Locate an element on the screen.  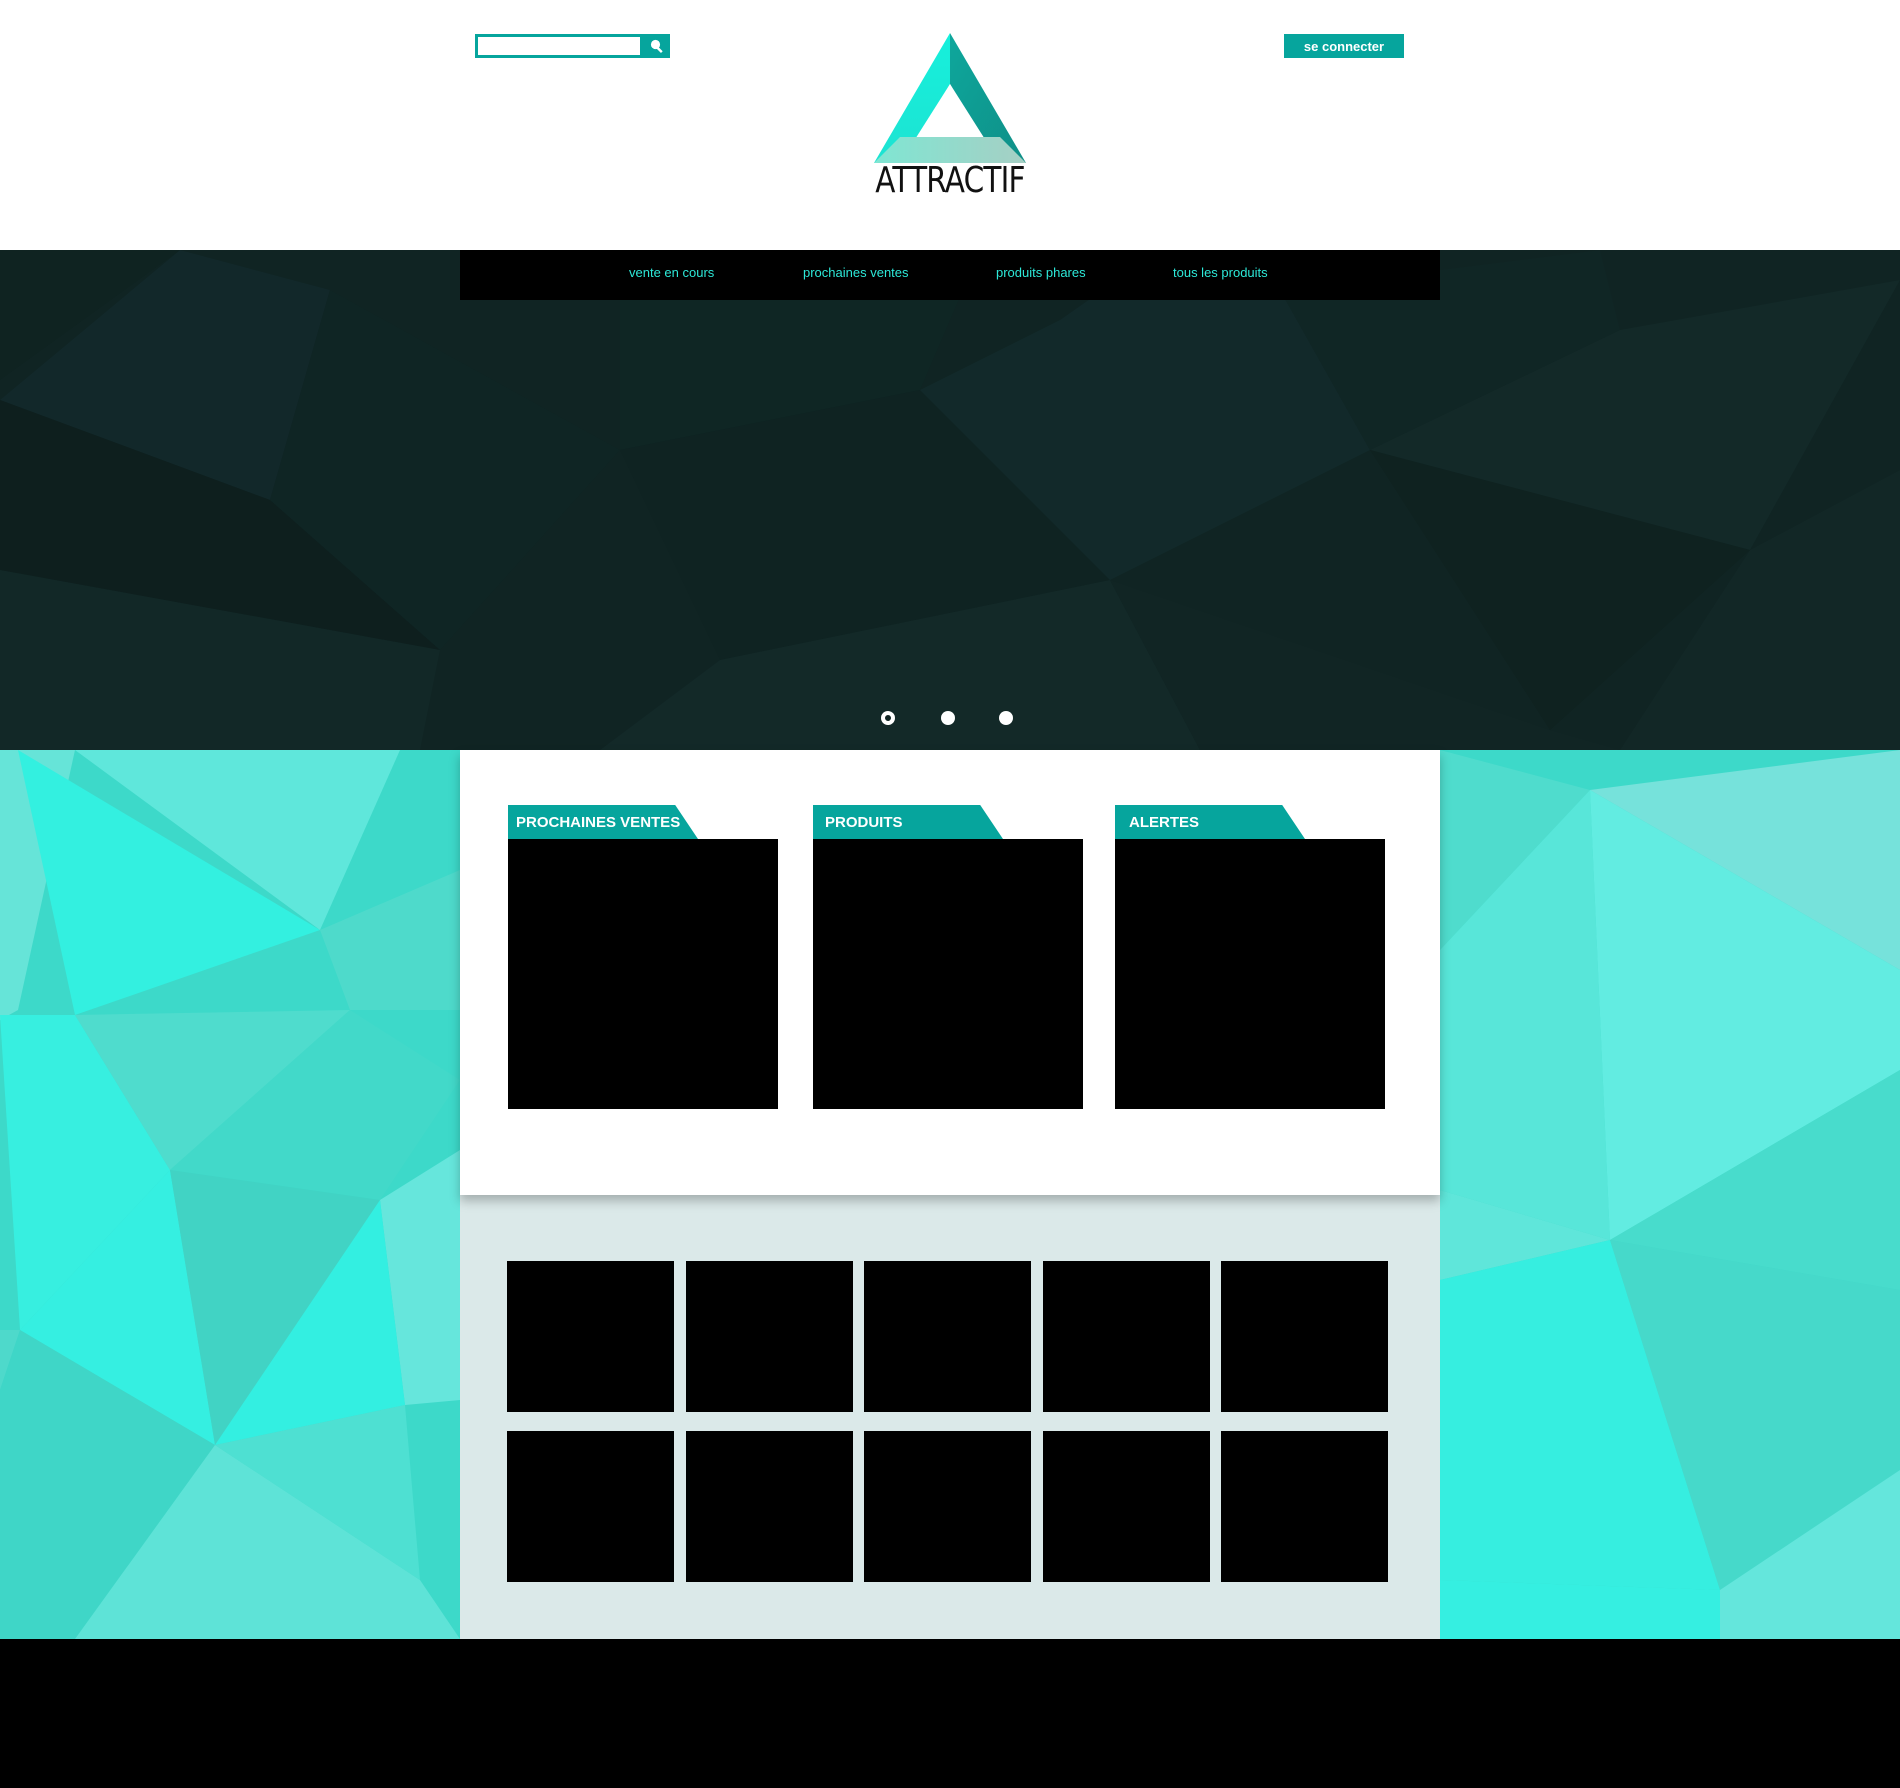
search-button is located at coordinates (656, 46).